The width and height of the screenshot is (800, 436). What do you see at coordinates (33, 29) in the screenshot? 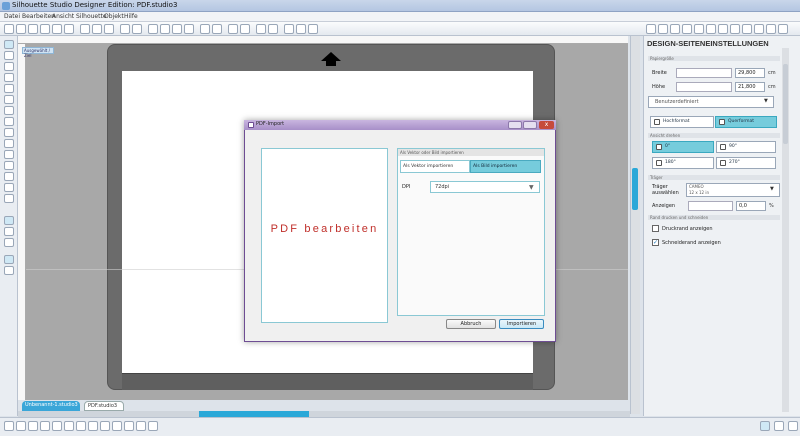
I see `save-icon` at bounding box center [33, 29].